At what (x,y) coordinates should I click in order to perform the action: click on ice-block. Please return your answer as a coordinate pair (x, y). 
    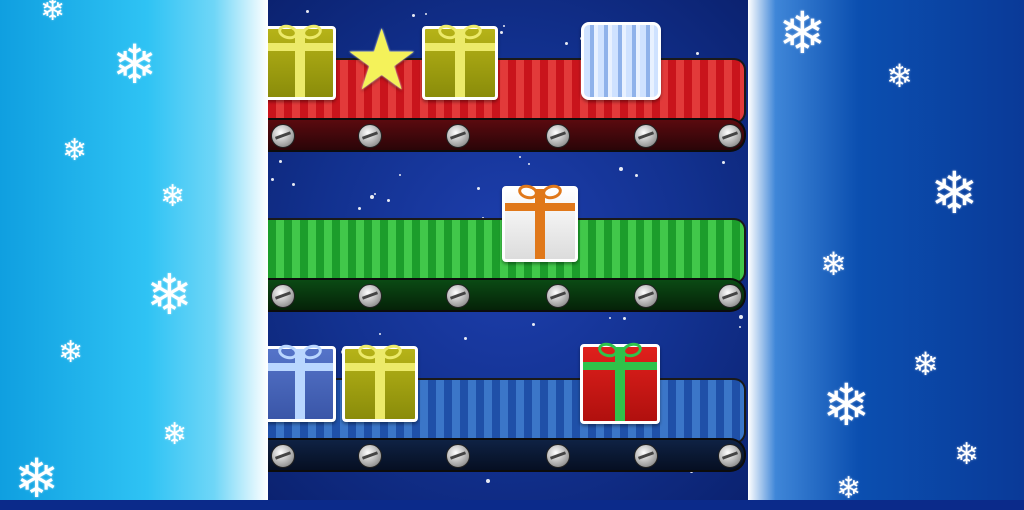
    Looking at the image, I should click on (621, 61).